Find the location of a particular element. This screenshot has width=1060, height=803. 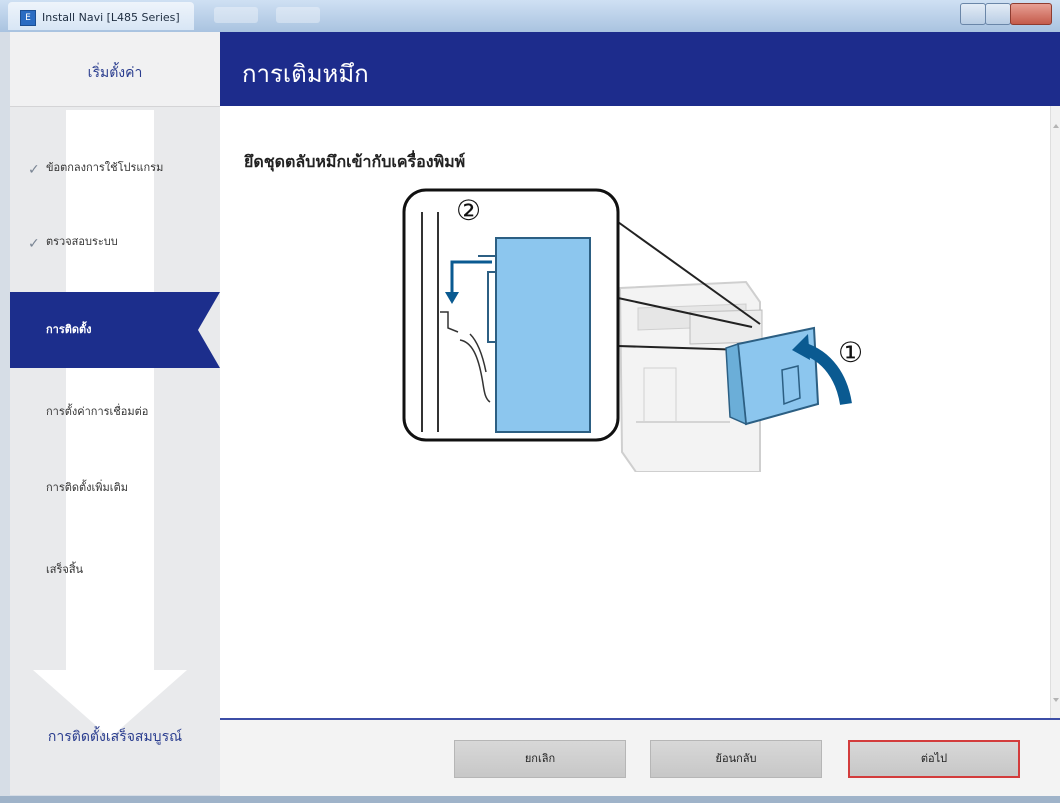

close-icon is located at coordinates (1031, 14).